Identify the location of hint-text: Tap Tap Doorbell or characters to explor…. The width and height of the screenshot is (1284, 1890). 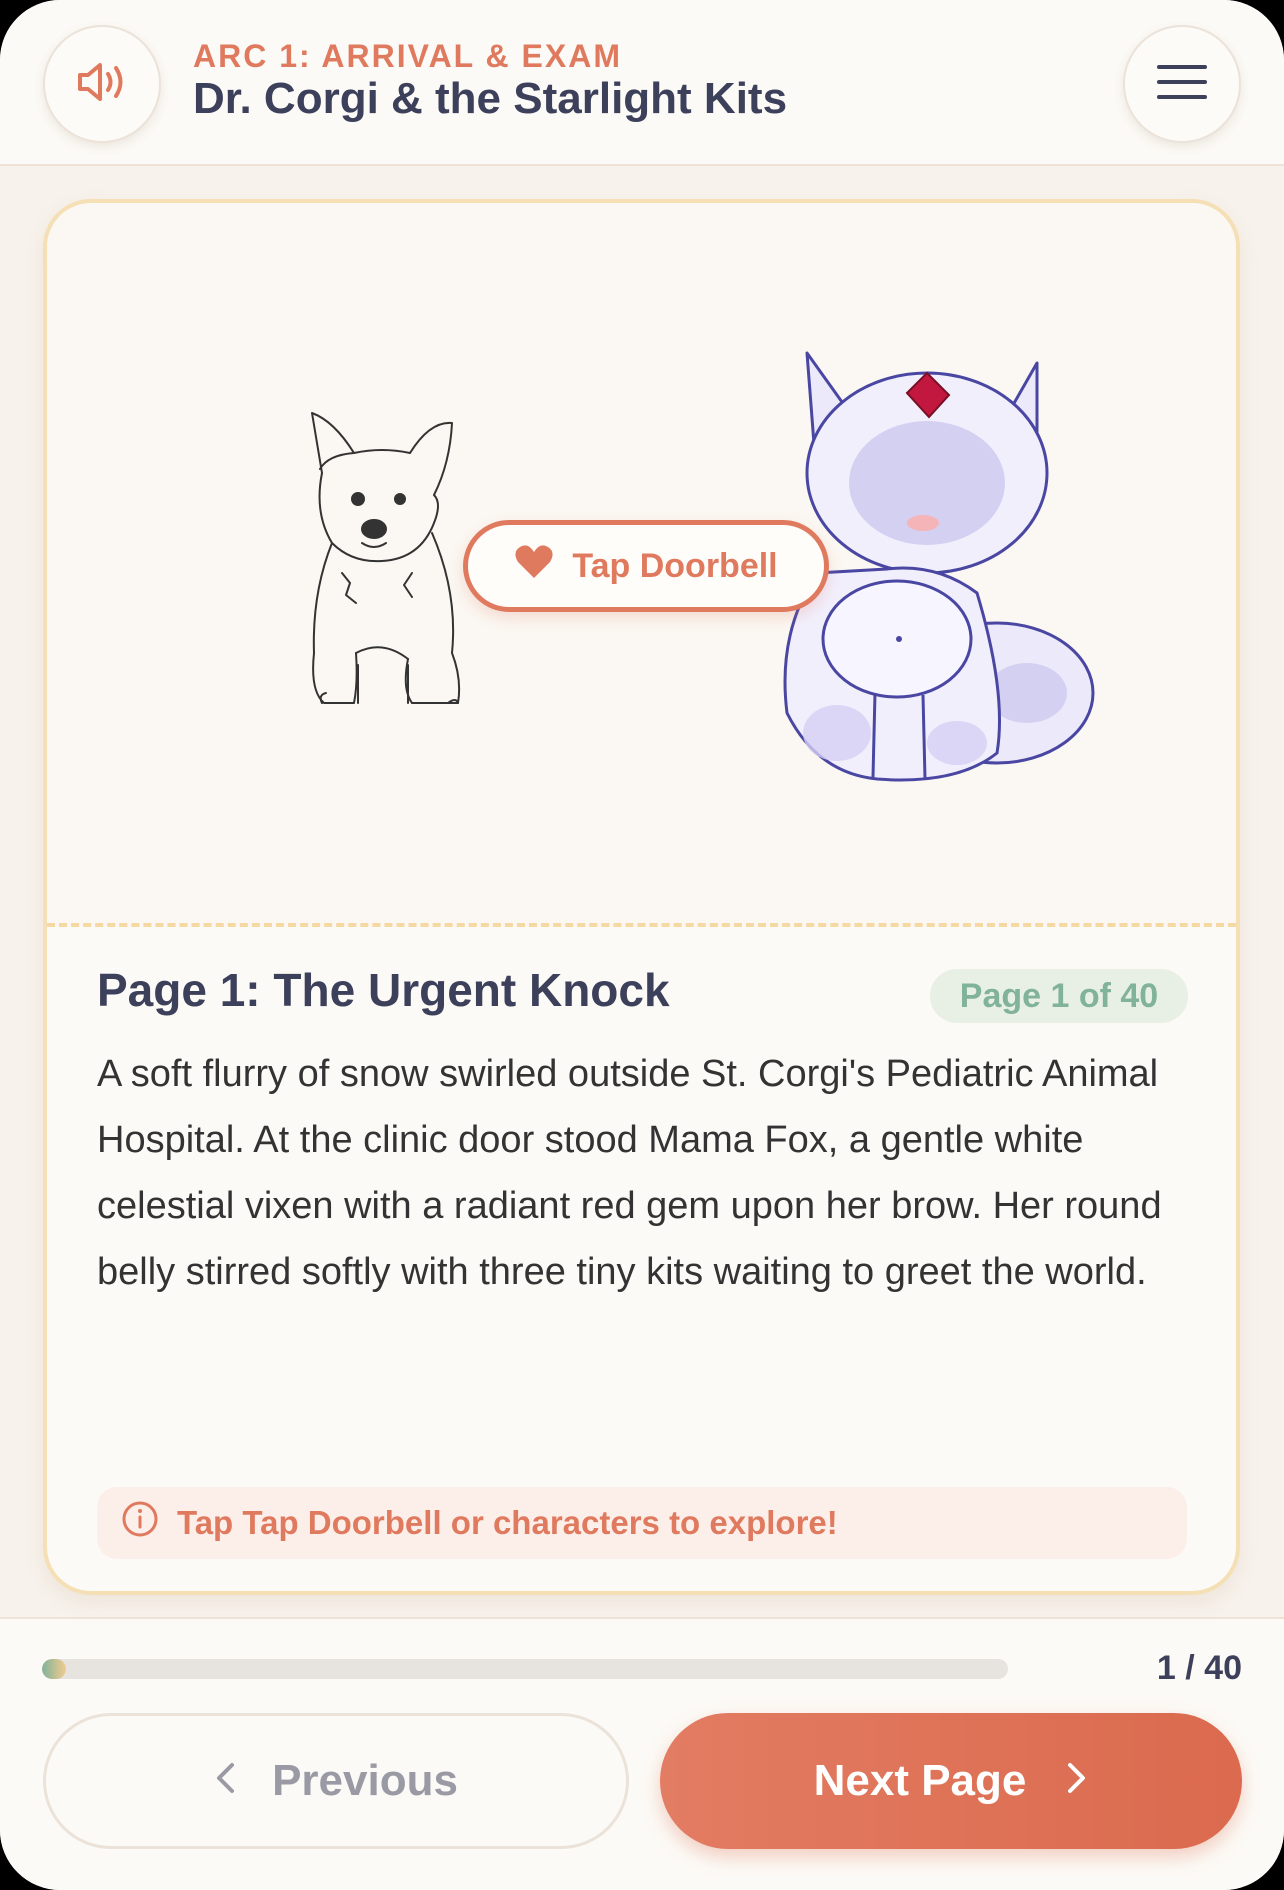
(507, 1522).